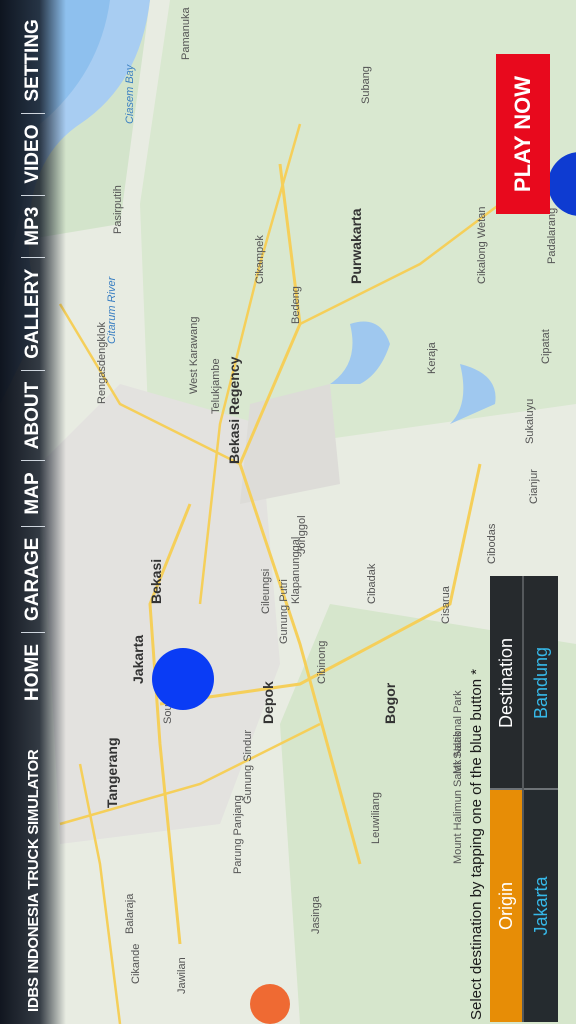 The image size is (576, 1024). Describe the element at coordinates (234, 410) in the screenshot. I see `label-bekasi-regency: Bekasi Regency` at that location.